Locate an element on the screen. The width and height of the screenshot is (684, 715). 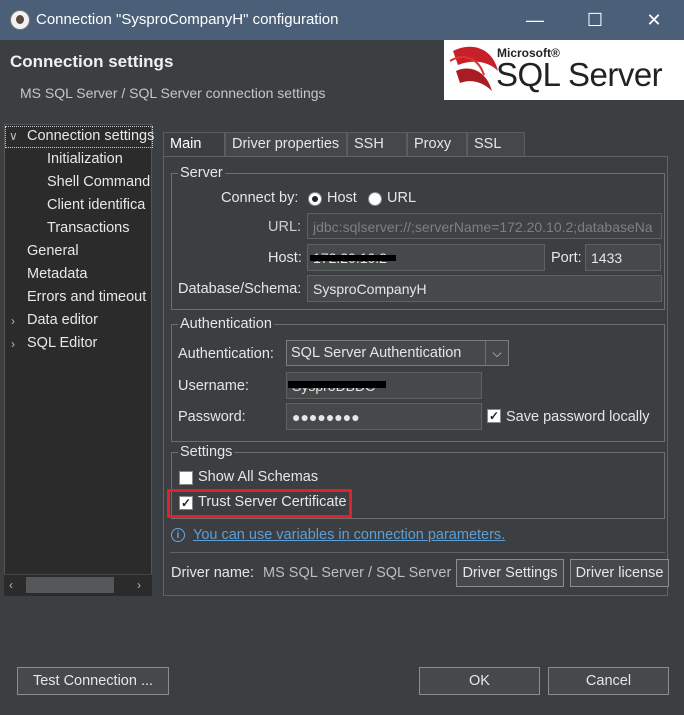
driver-license-button: Driver license is located at coordinates (619, 573).